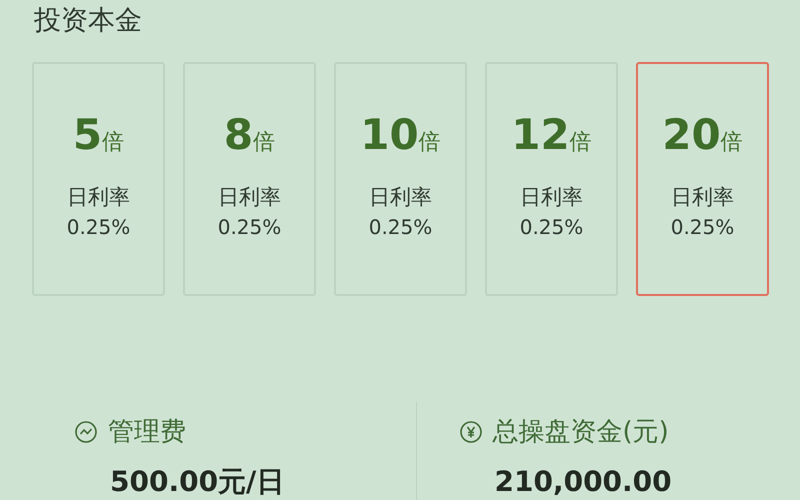  What do you see at coordinates (540, 135) in the screenshot?
I see `multiplier-value: 12` at bounding box center [540, 135].